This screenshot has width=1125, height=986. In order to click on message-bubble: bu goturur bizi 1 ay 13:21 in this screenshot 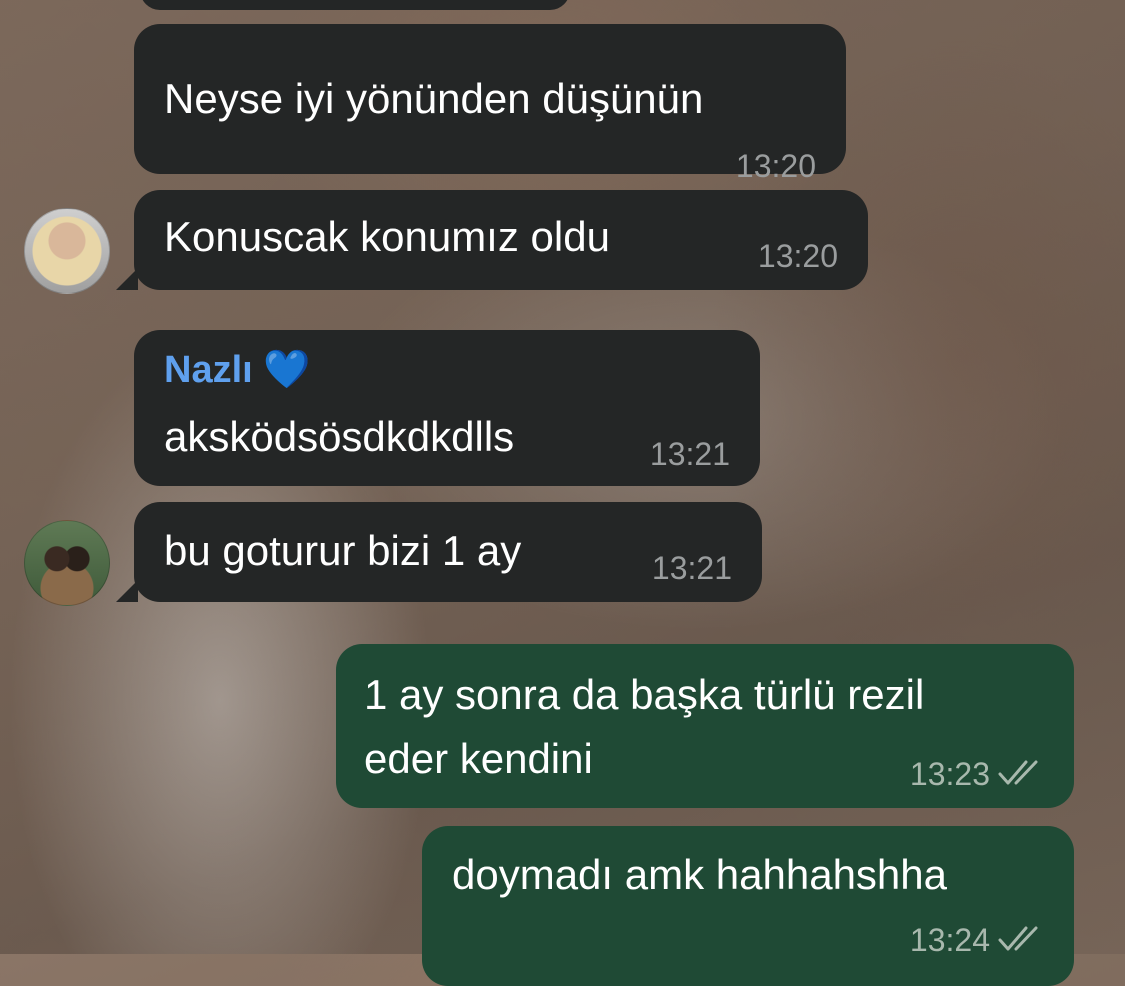, I will do `click(448, 552)`.